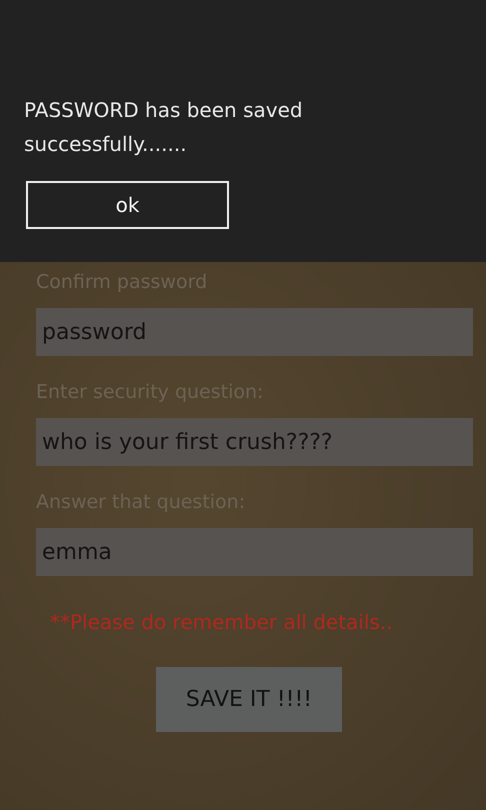 This screenshot has height=810, width=486. What do you see at coordinates (254, 552) in the screenshot?
I see `input-field: emma` at bounding box center [254, 552].